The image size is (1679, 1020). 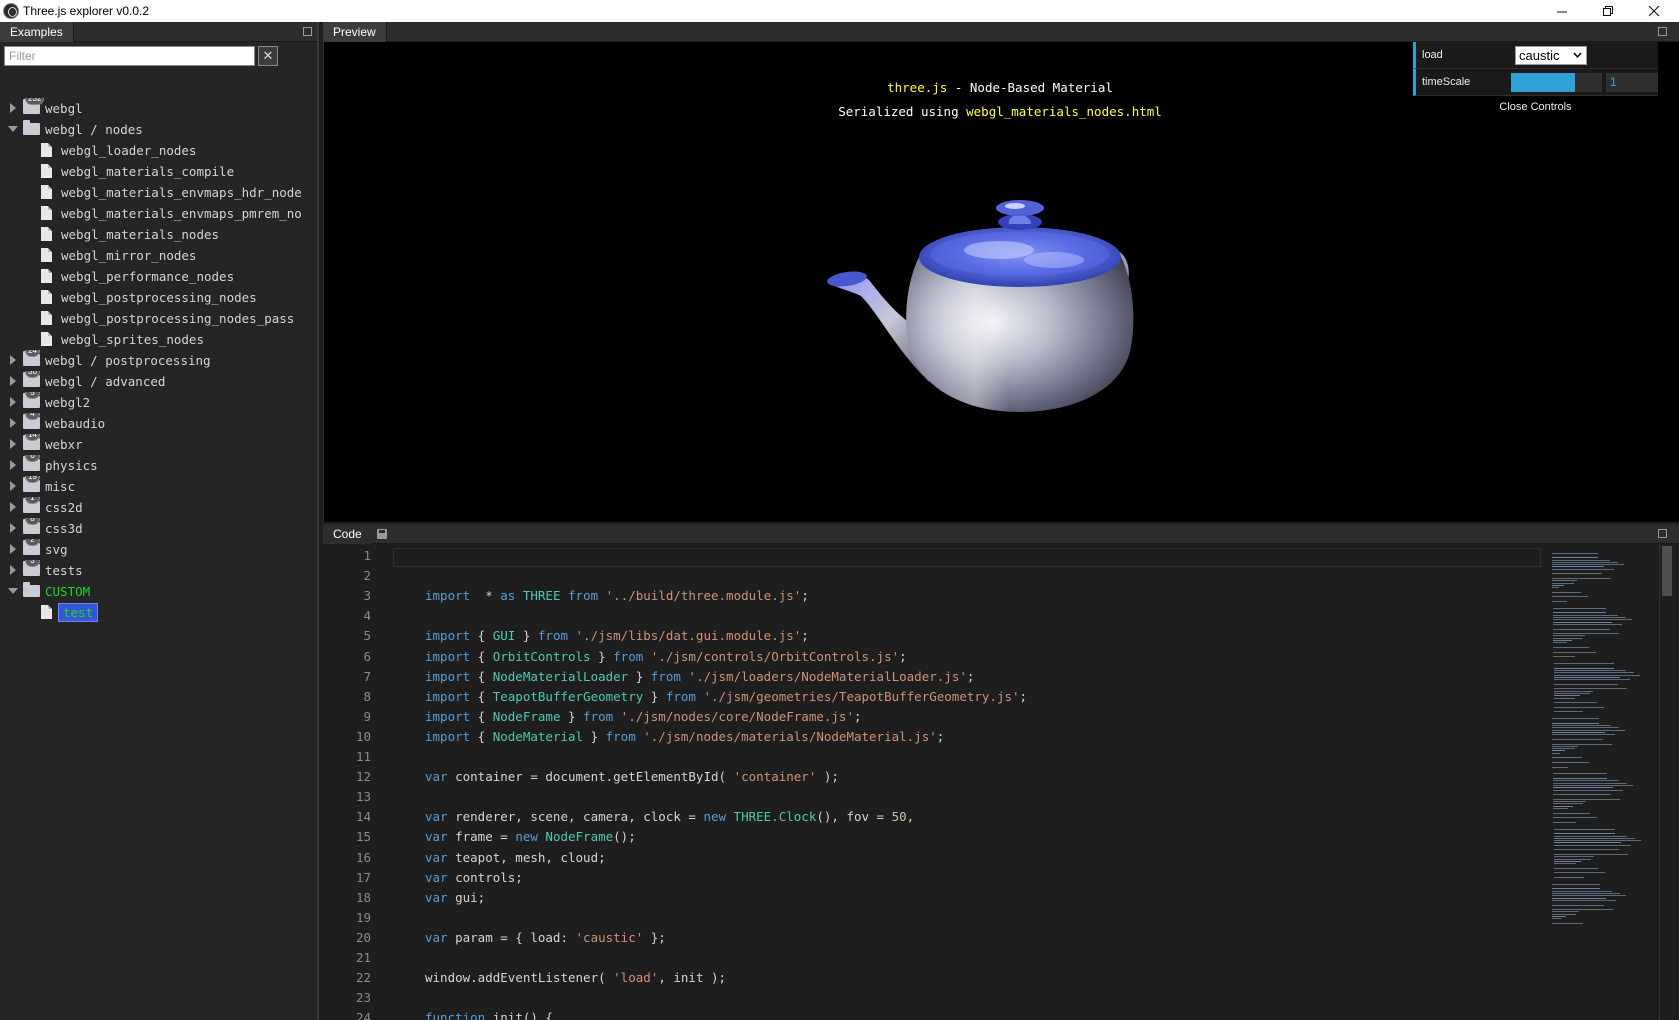 I want to click on tree-folder: 2 svg, so click(x=159, y=549).